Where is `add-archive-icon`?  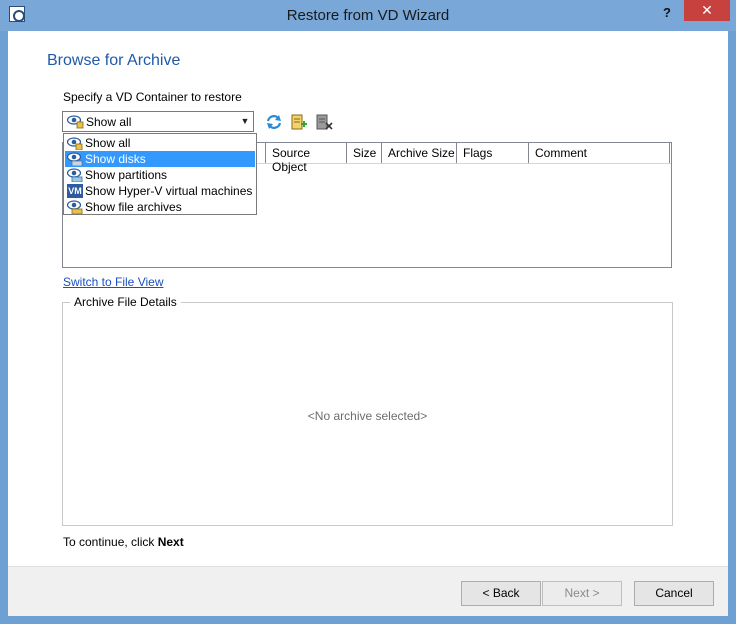
add-archive-icon is located at coordinates (299, 122).